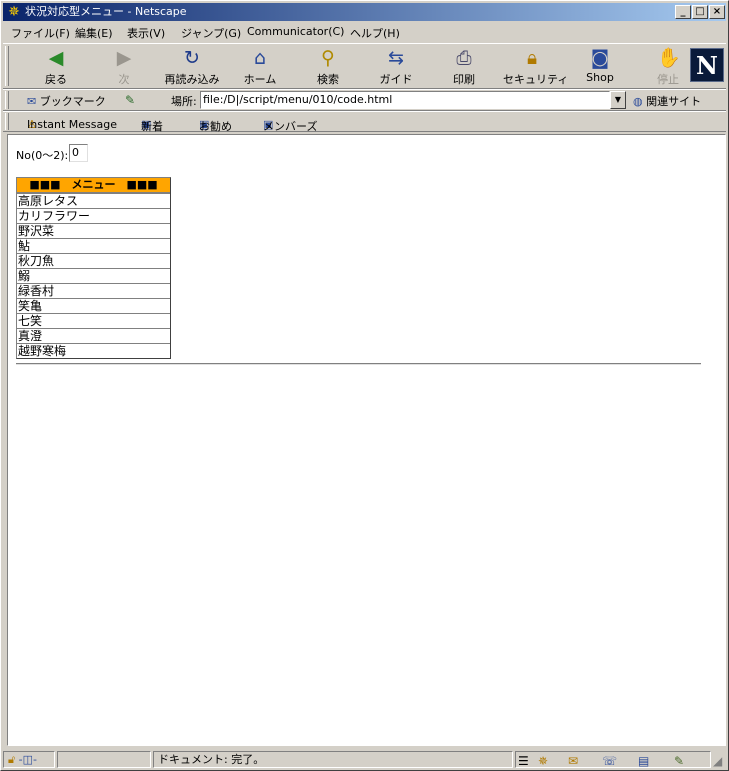 The image size is (729, 771). I want to click on window-title: 状況対応型メニュー - Netscape, so click(106, 11).